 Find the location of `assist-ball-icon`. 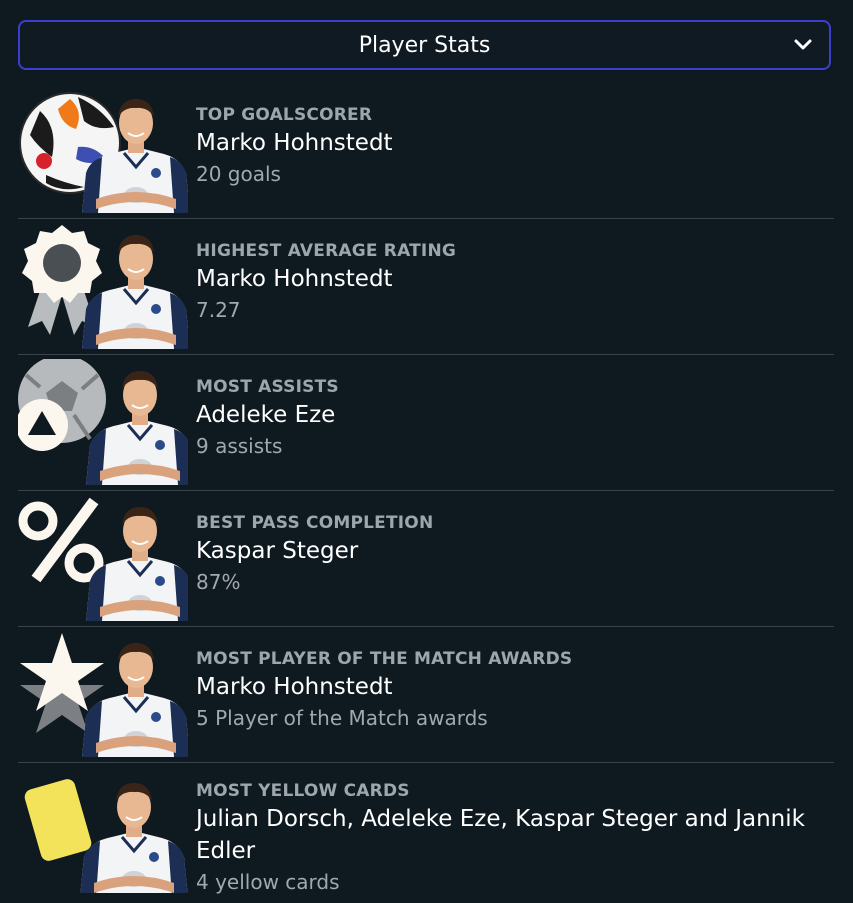

assist-ball-icon is located at coordinates (62, 405).